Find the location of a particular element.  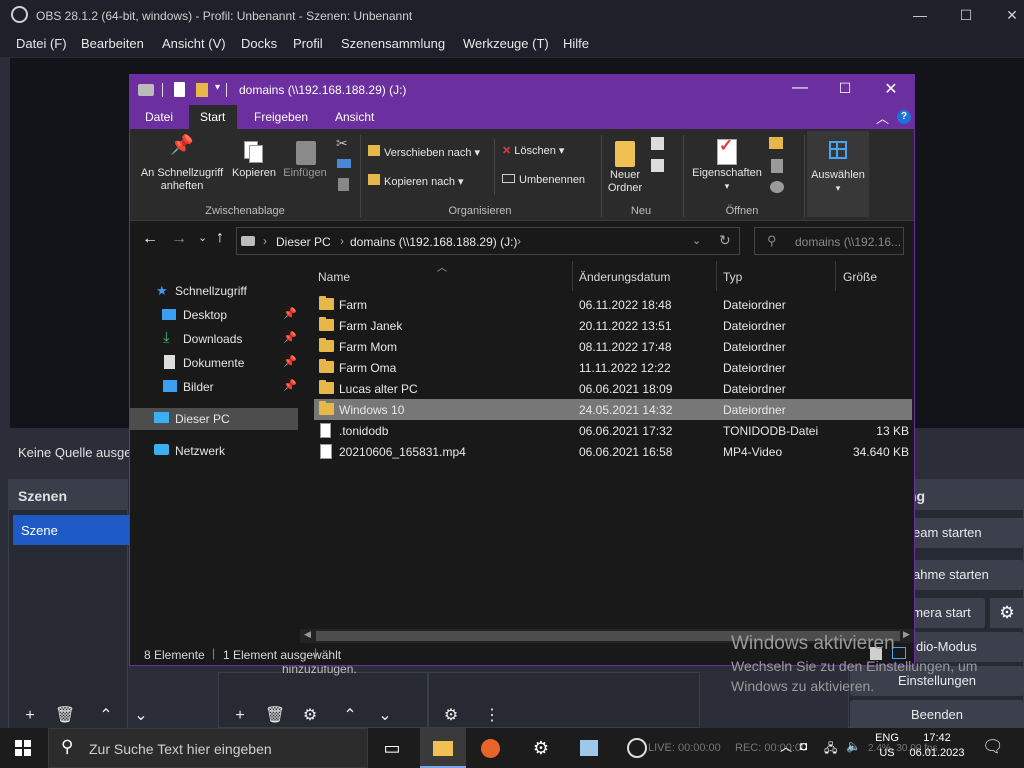

scene-up-icon: ⌃ is located at coordinates (106, 716).